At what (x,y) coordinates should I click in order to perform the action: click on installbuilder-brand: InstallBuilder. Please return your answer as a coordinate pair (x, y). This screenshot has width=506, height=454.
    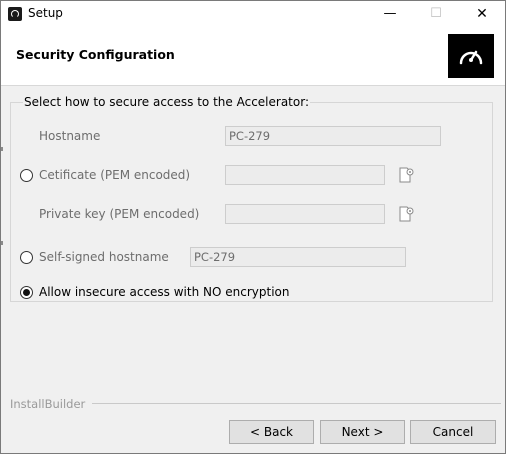
    Looking at the image, I should click on (48, 404).